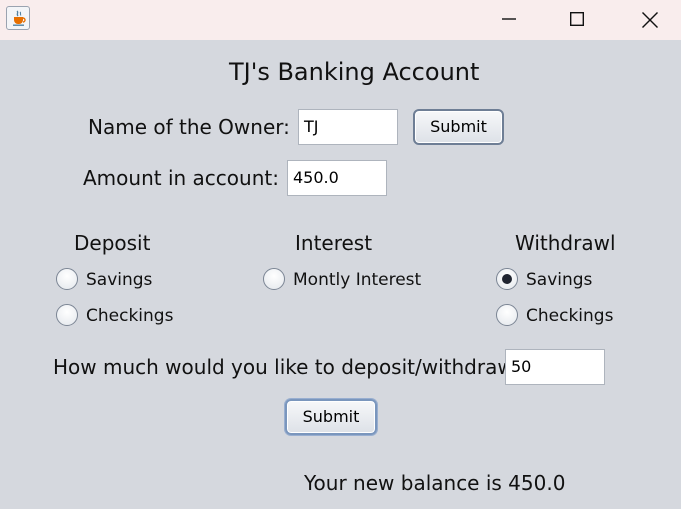 The height and width of the screenshot is (509, 681). Describe the element at coordinates (435, 483) in the screenshot. I see `new-balance-message: Your new balance is 450.0` at that location.